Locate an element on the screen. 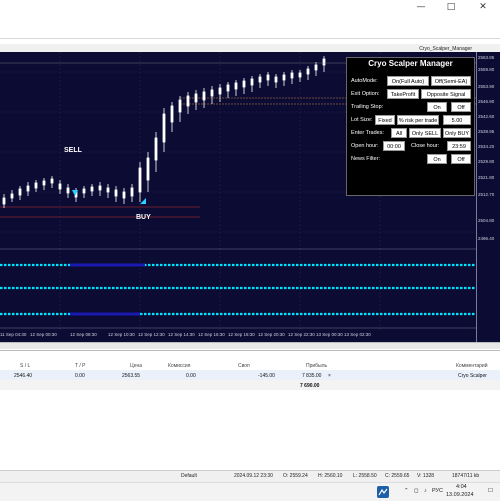  enter-trades-label: Enter Trades: is located at coordinates (368, 133).